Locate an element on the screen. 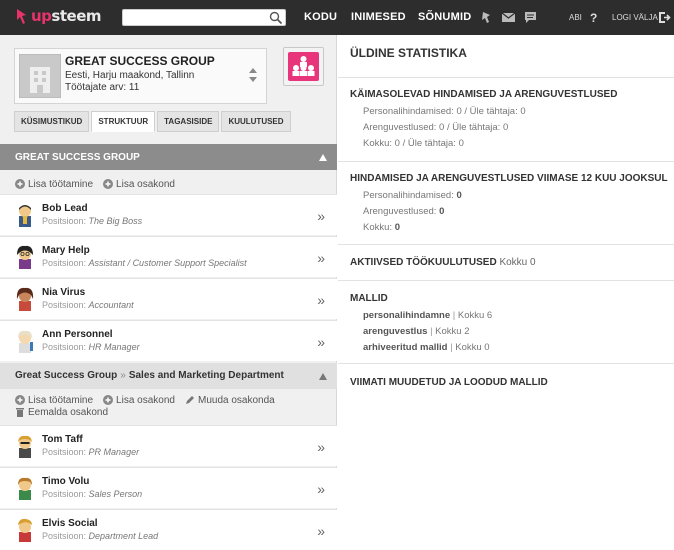  tab-job-ads: KUULUTUSED is located at coordinates (256, 121).